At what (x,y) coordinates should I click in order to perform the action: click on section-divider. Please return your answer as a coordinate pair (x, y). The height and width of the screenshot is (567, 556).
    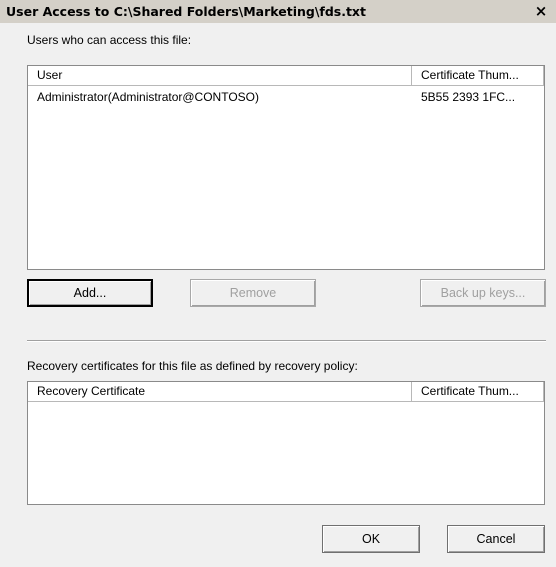
    Looking at the image, I should click on (286, 341).